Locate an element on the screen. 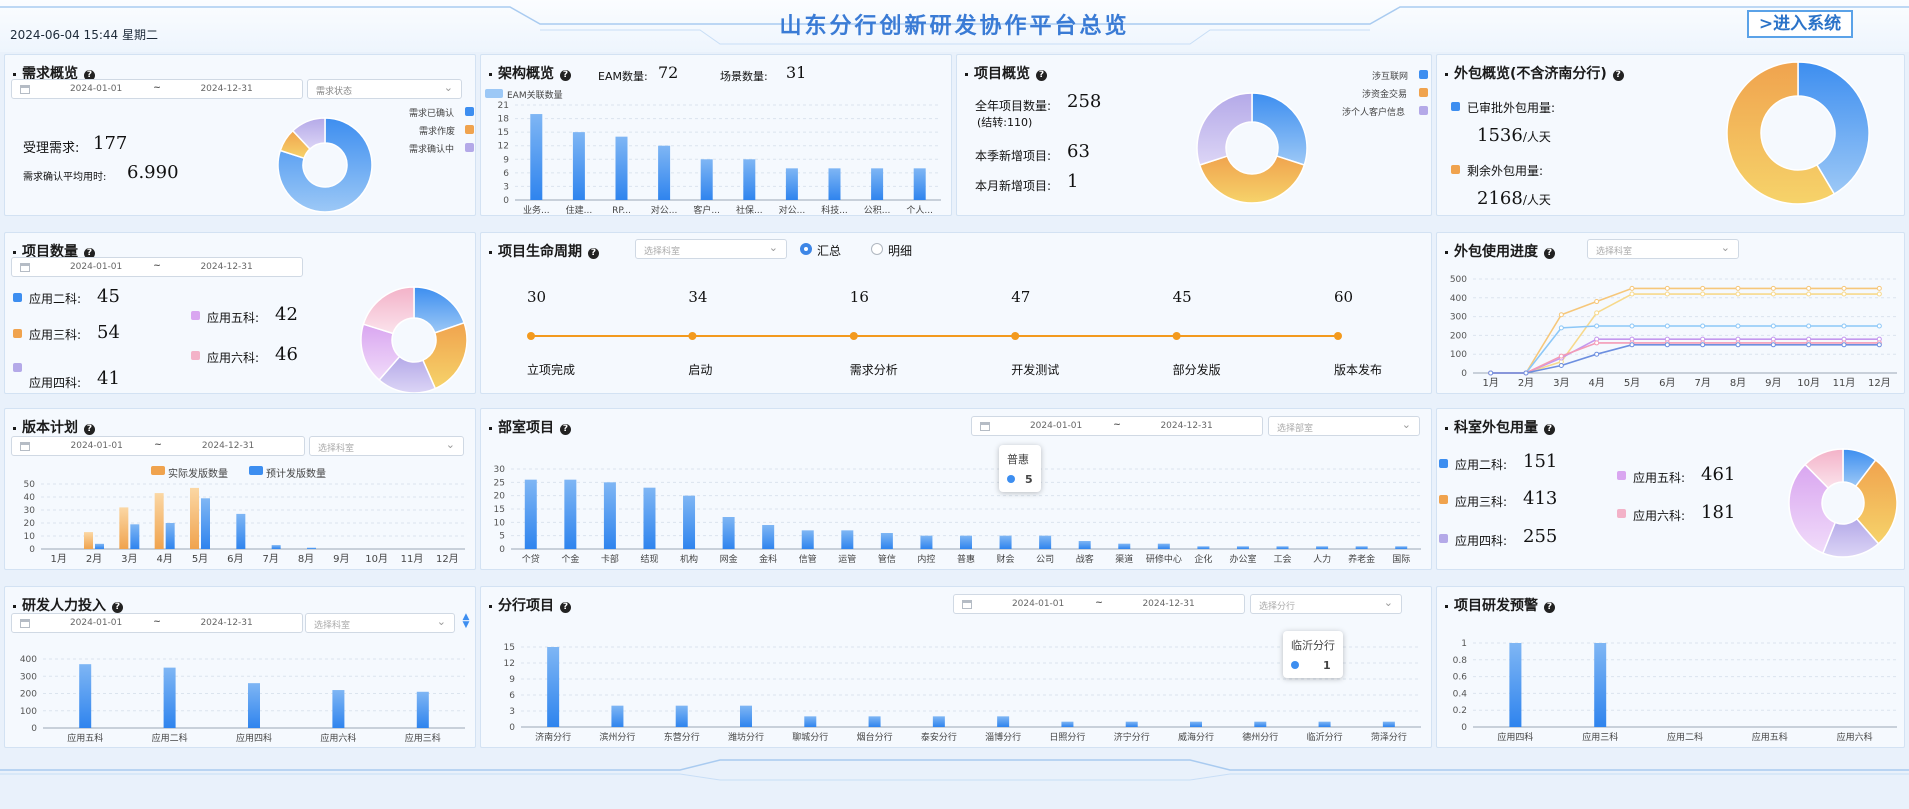 This screenshot has height=809, width=1909. stage-dot is located at coordinates (531, 336).